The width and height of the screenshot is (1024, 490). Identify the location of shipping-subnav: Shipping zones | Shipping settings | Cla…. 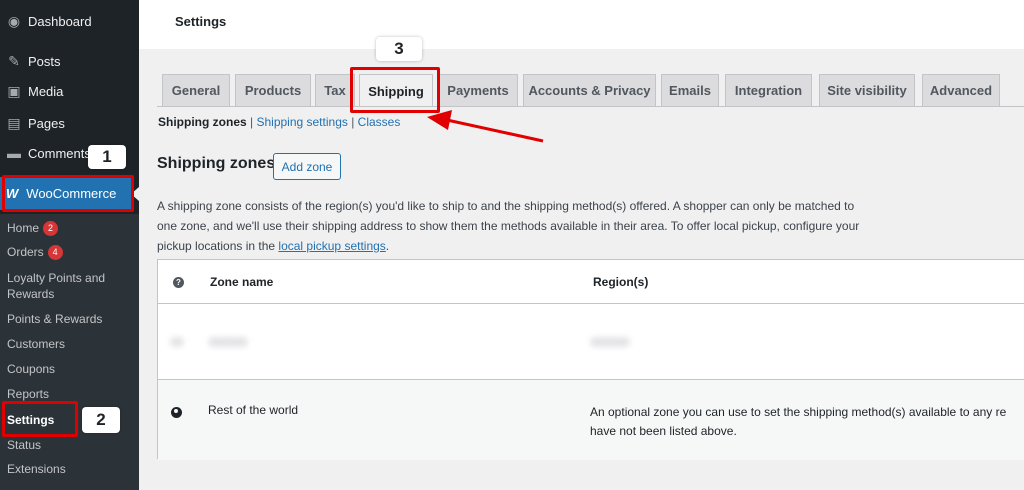
(279, 122).